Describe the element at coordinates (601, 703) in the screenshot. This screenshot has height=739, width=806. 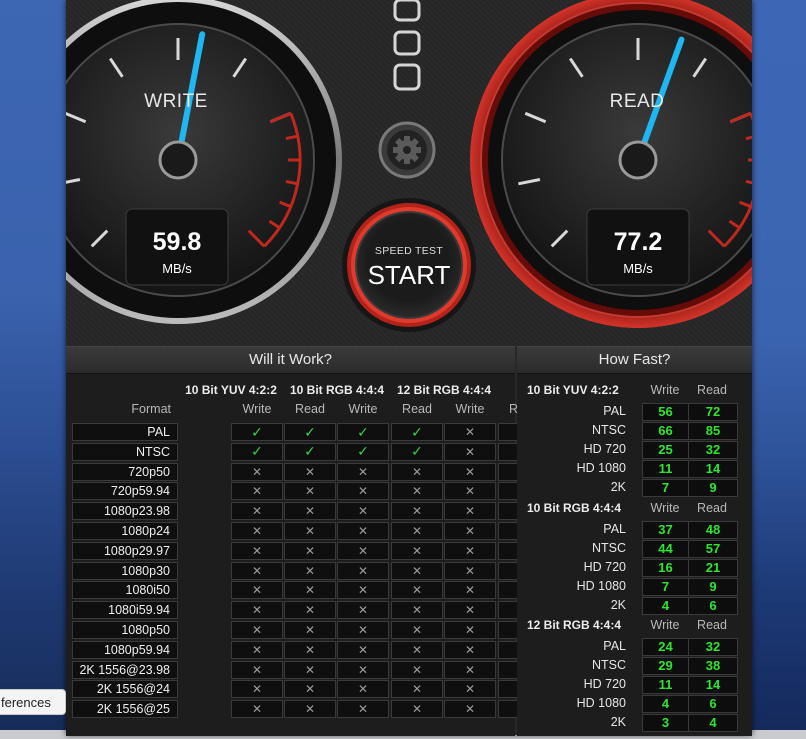
I see `hf-row-label: HD 1080` at that location.